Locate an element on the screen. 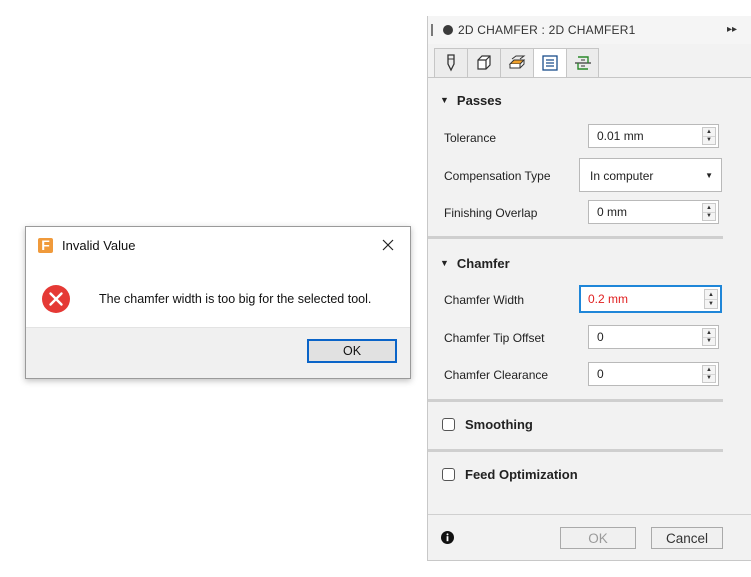 This screenshot has height=577, width=751. tolerance-label: Tolerance is located at coordinates (470, 138).